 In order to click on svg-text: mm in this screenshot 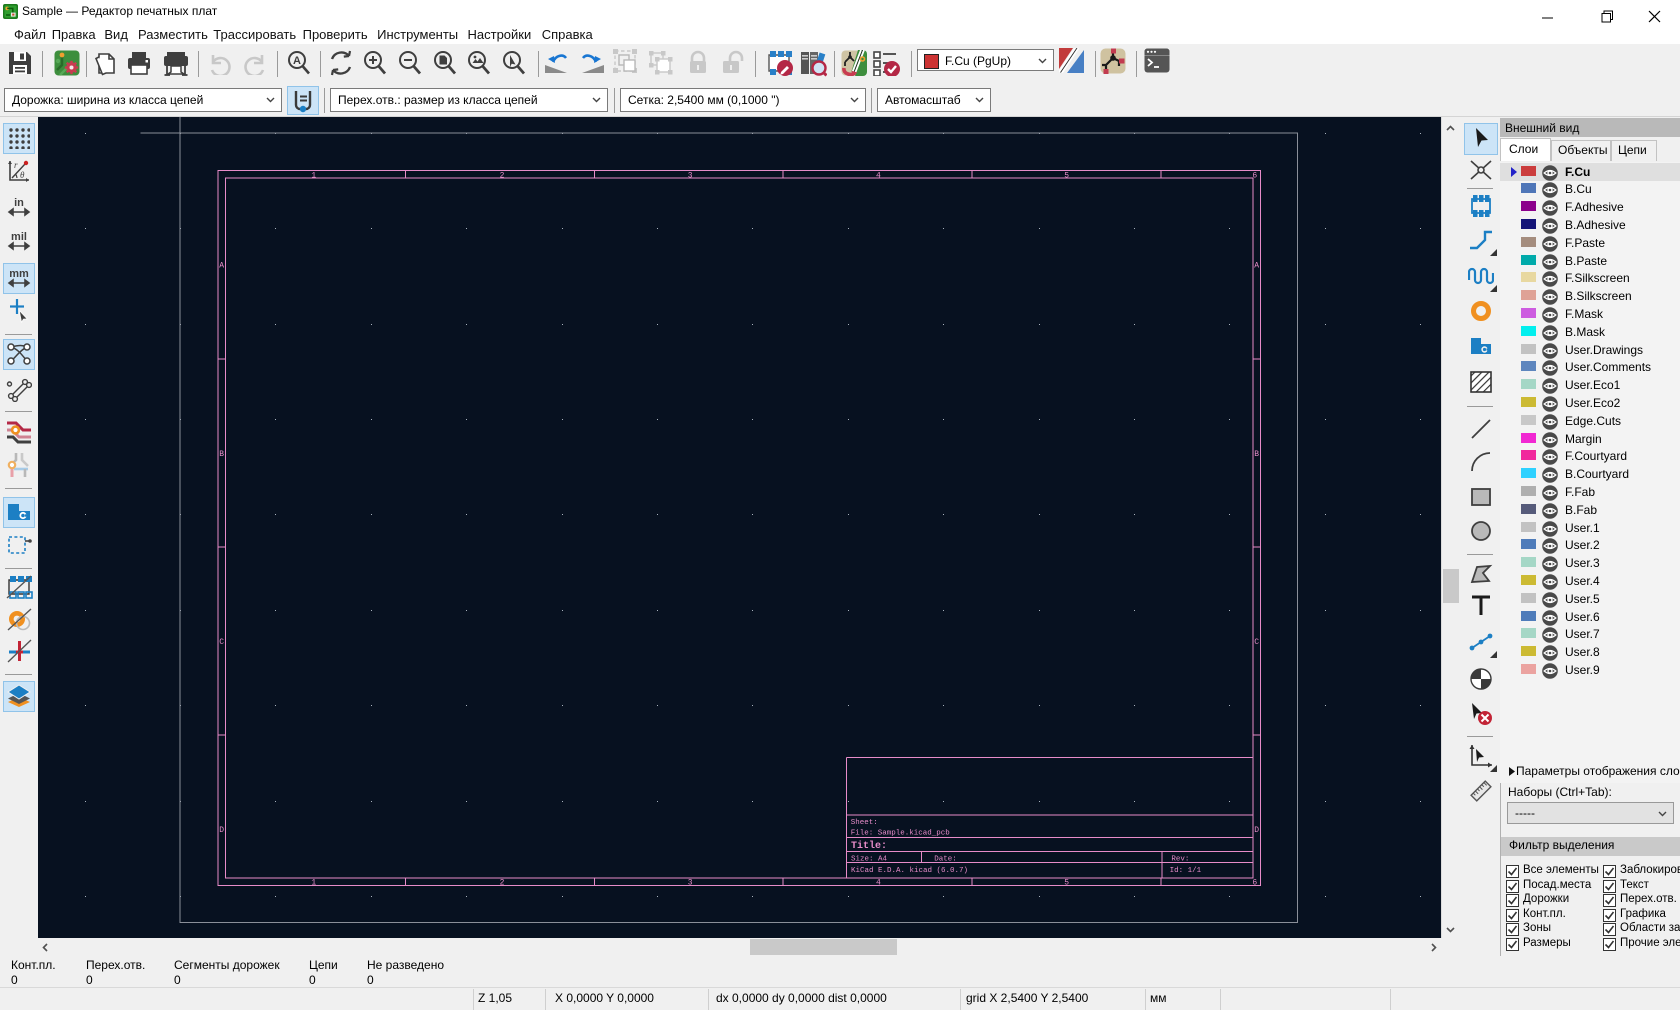, I will do `click(19, 274)`.